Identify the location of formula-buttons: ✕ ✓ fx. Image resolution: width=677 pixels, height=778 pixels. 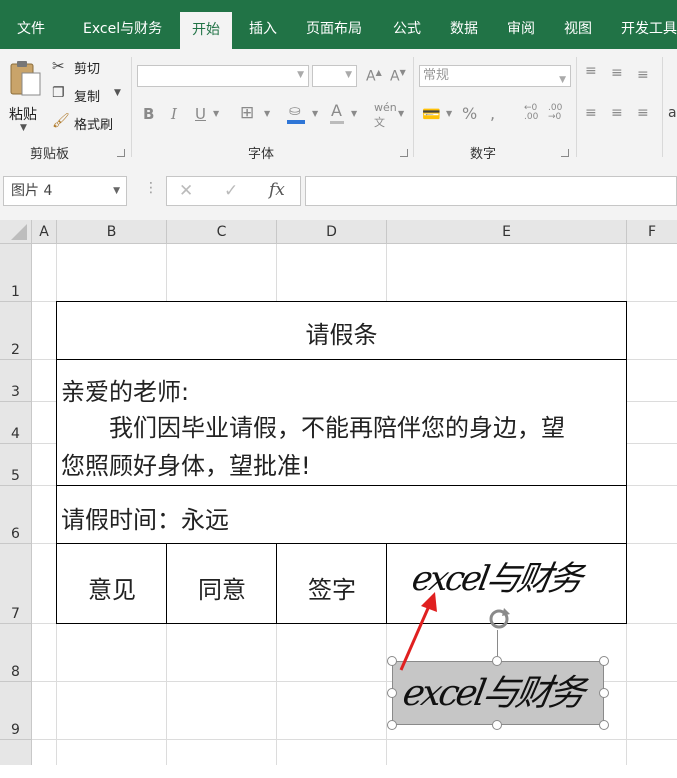
(233, 191).